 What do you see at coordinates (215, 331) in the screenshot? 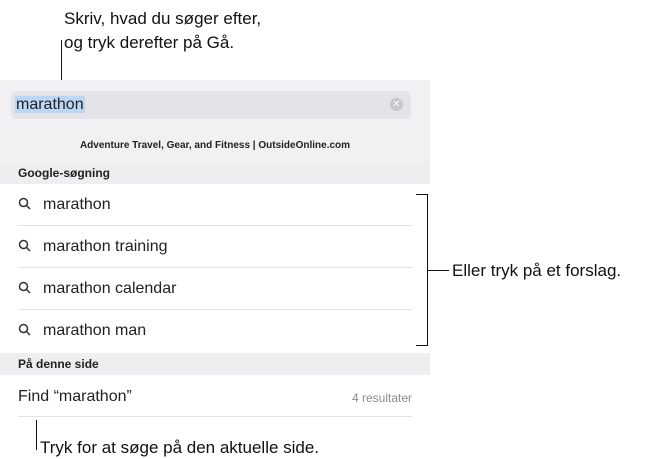
I see `suggestion-row: marathon man` at bounding box center [215, 331].